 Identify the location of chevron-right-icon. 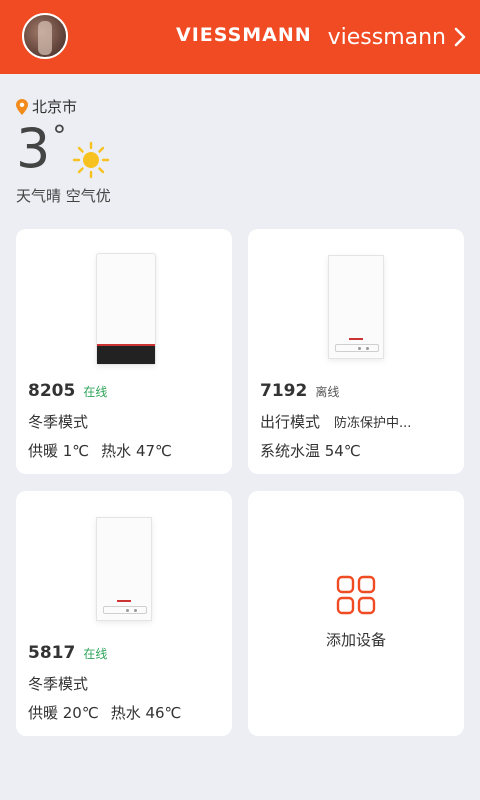
(460, 37).